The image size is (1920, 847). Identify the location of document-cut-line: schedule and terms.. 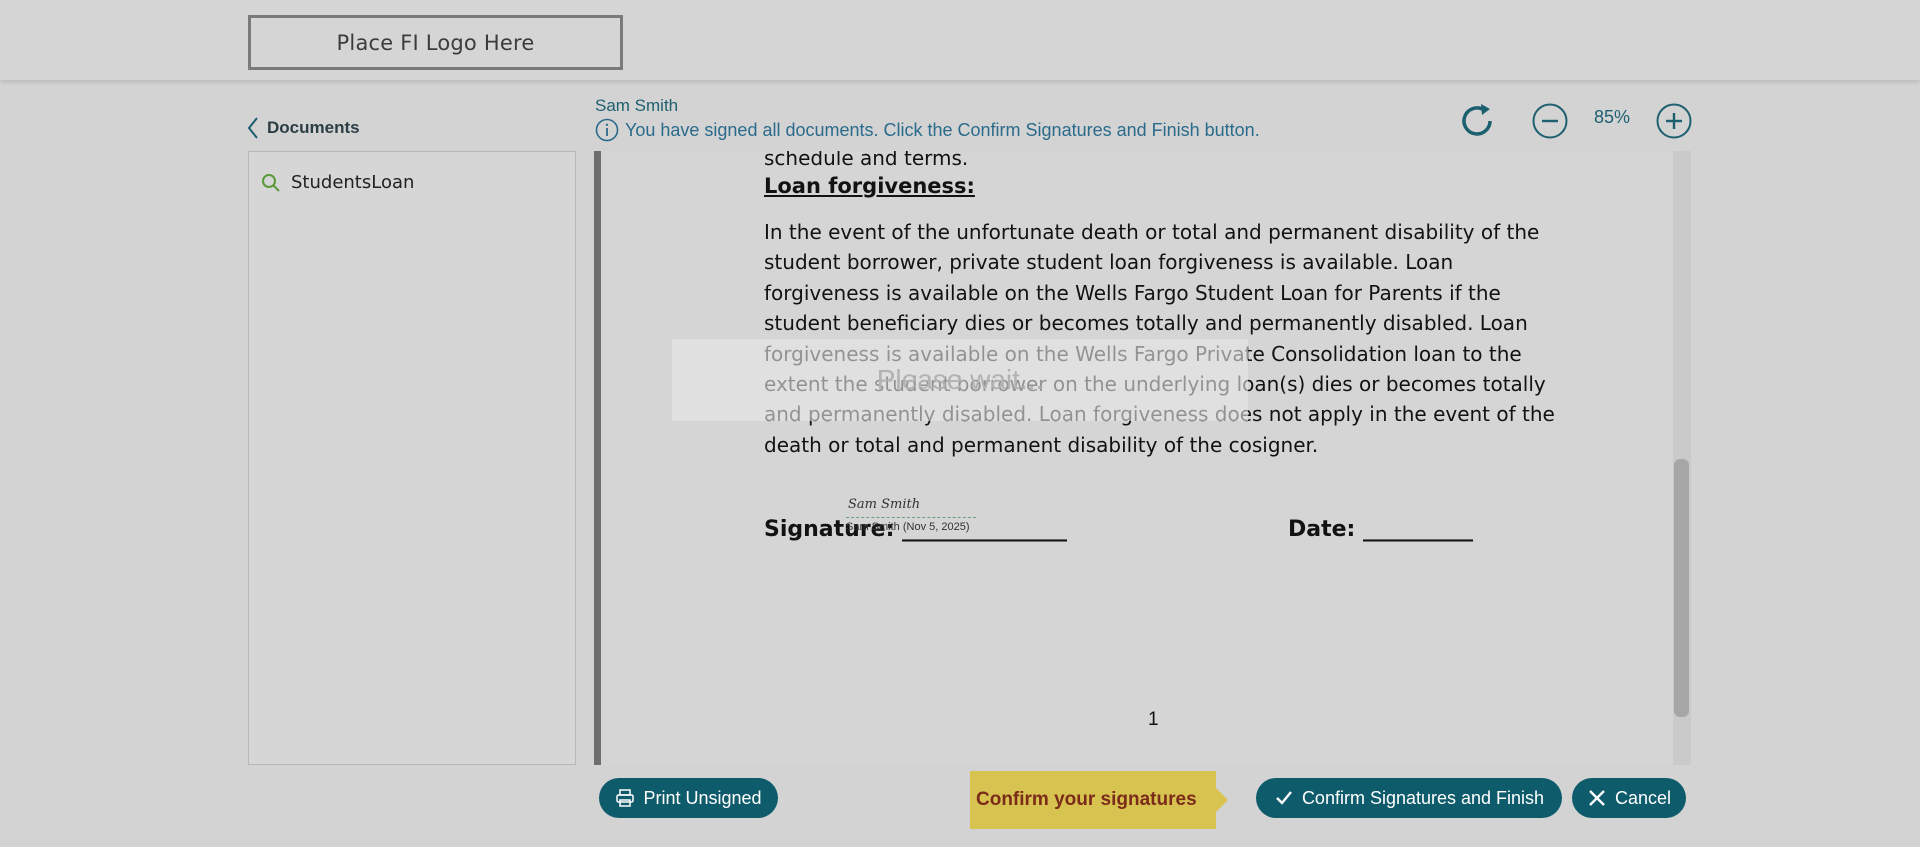
(866, 160).